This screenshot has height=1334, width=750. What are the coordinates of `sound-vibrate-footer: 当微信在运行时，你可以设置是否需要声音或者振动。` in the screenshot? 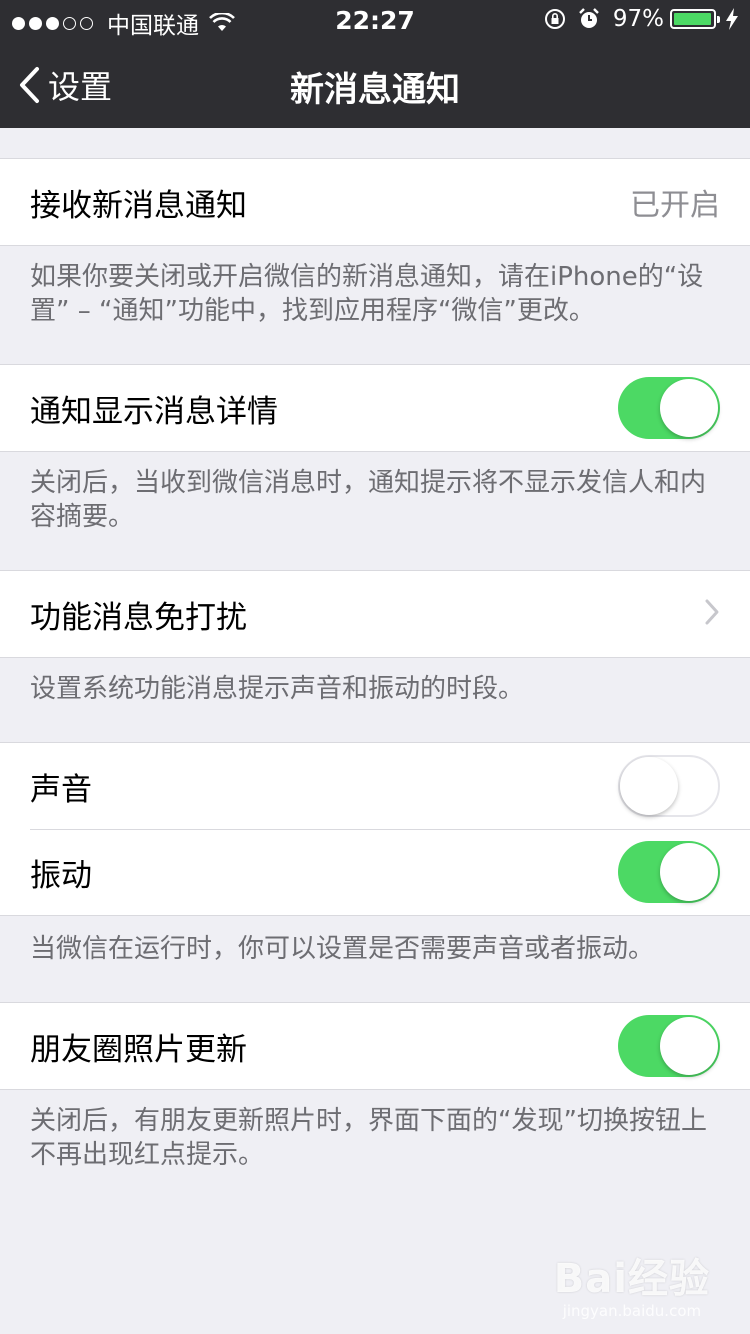 It's located at (342, 949).